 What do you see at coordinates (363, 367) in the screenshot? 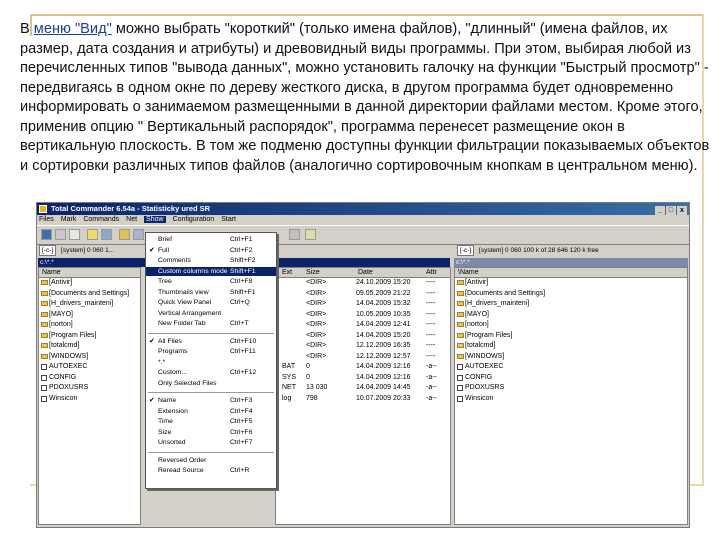
I see `detail-row: BAT 0 14.04.2009 12:16 -a--` at bounding box center [363, 367].